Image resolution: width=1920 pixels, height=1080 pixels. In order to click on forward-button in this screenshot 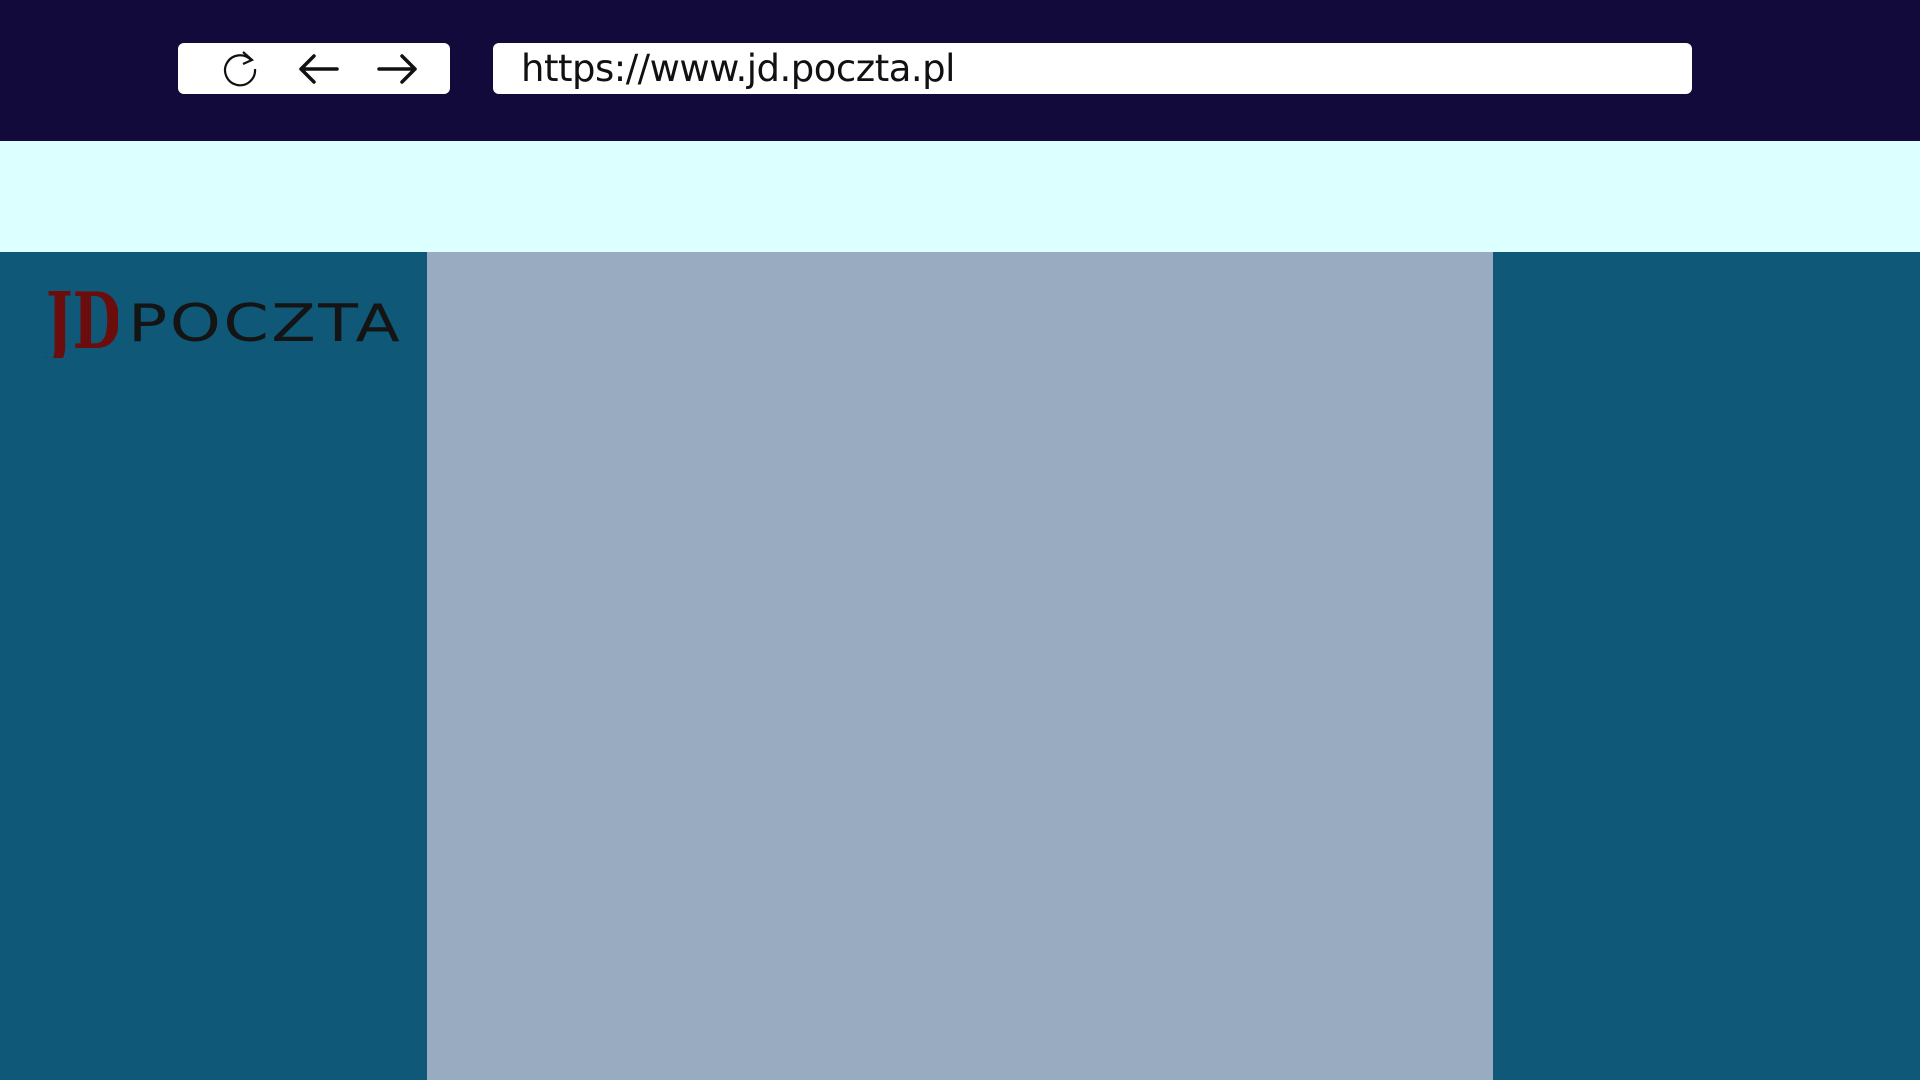, I will do `click(398, 68)`.